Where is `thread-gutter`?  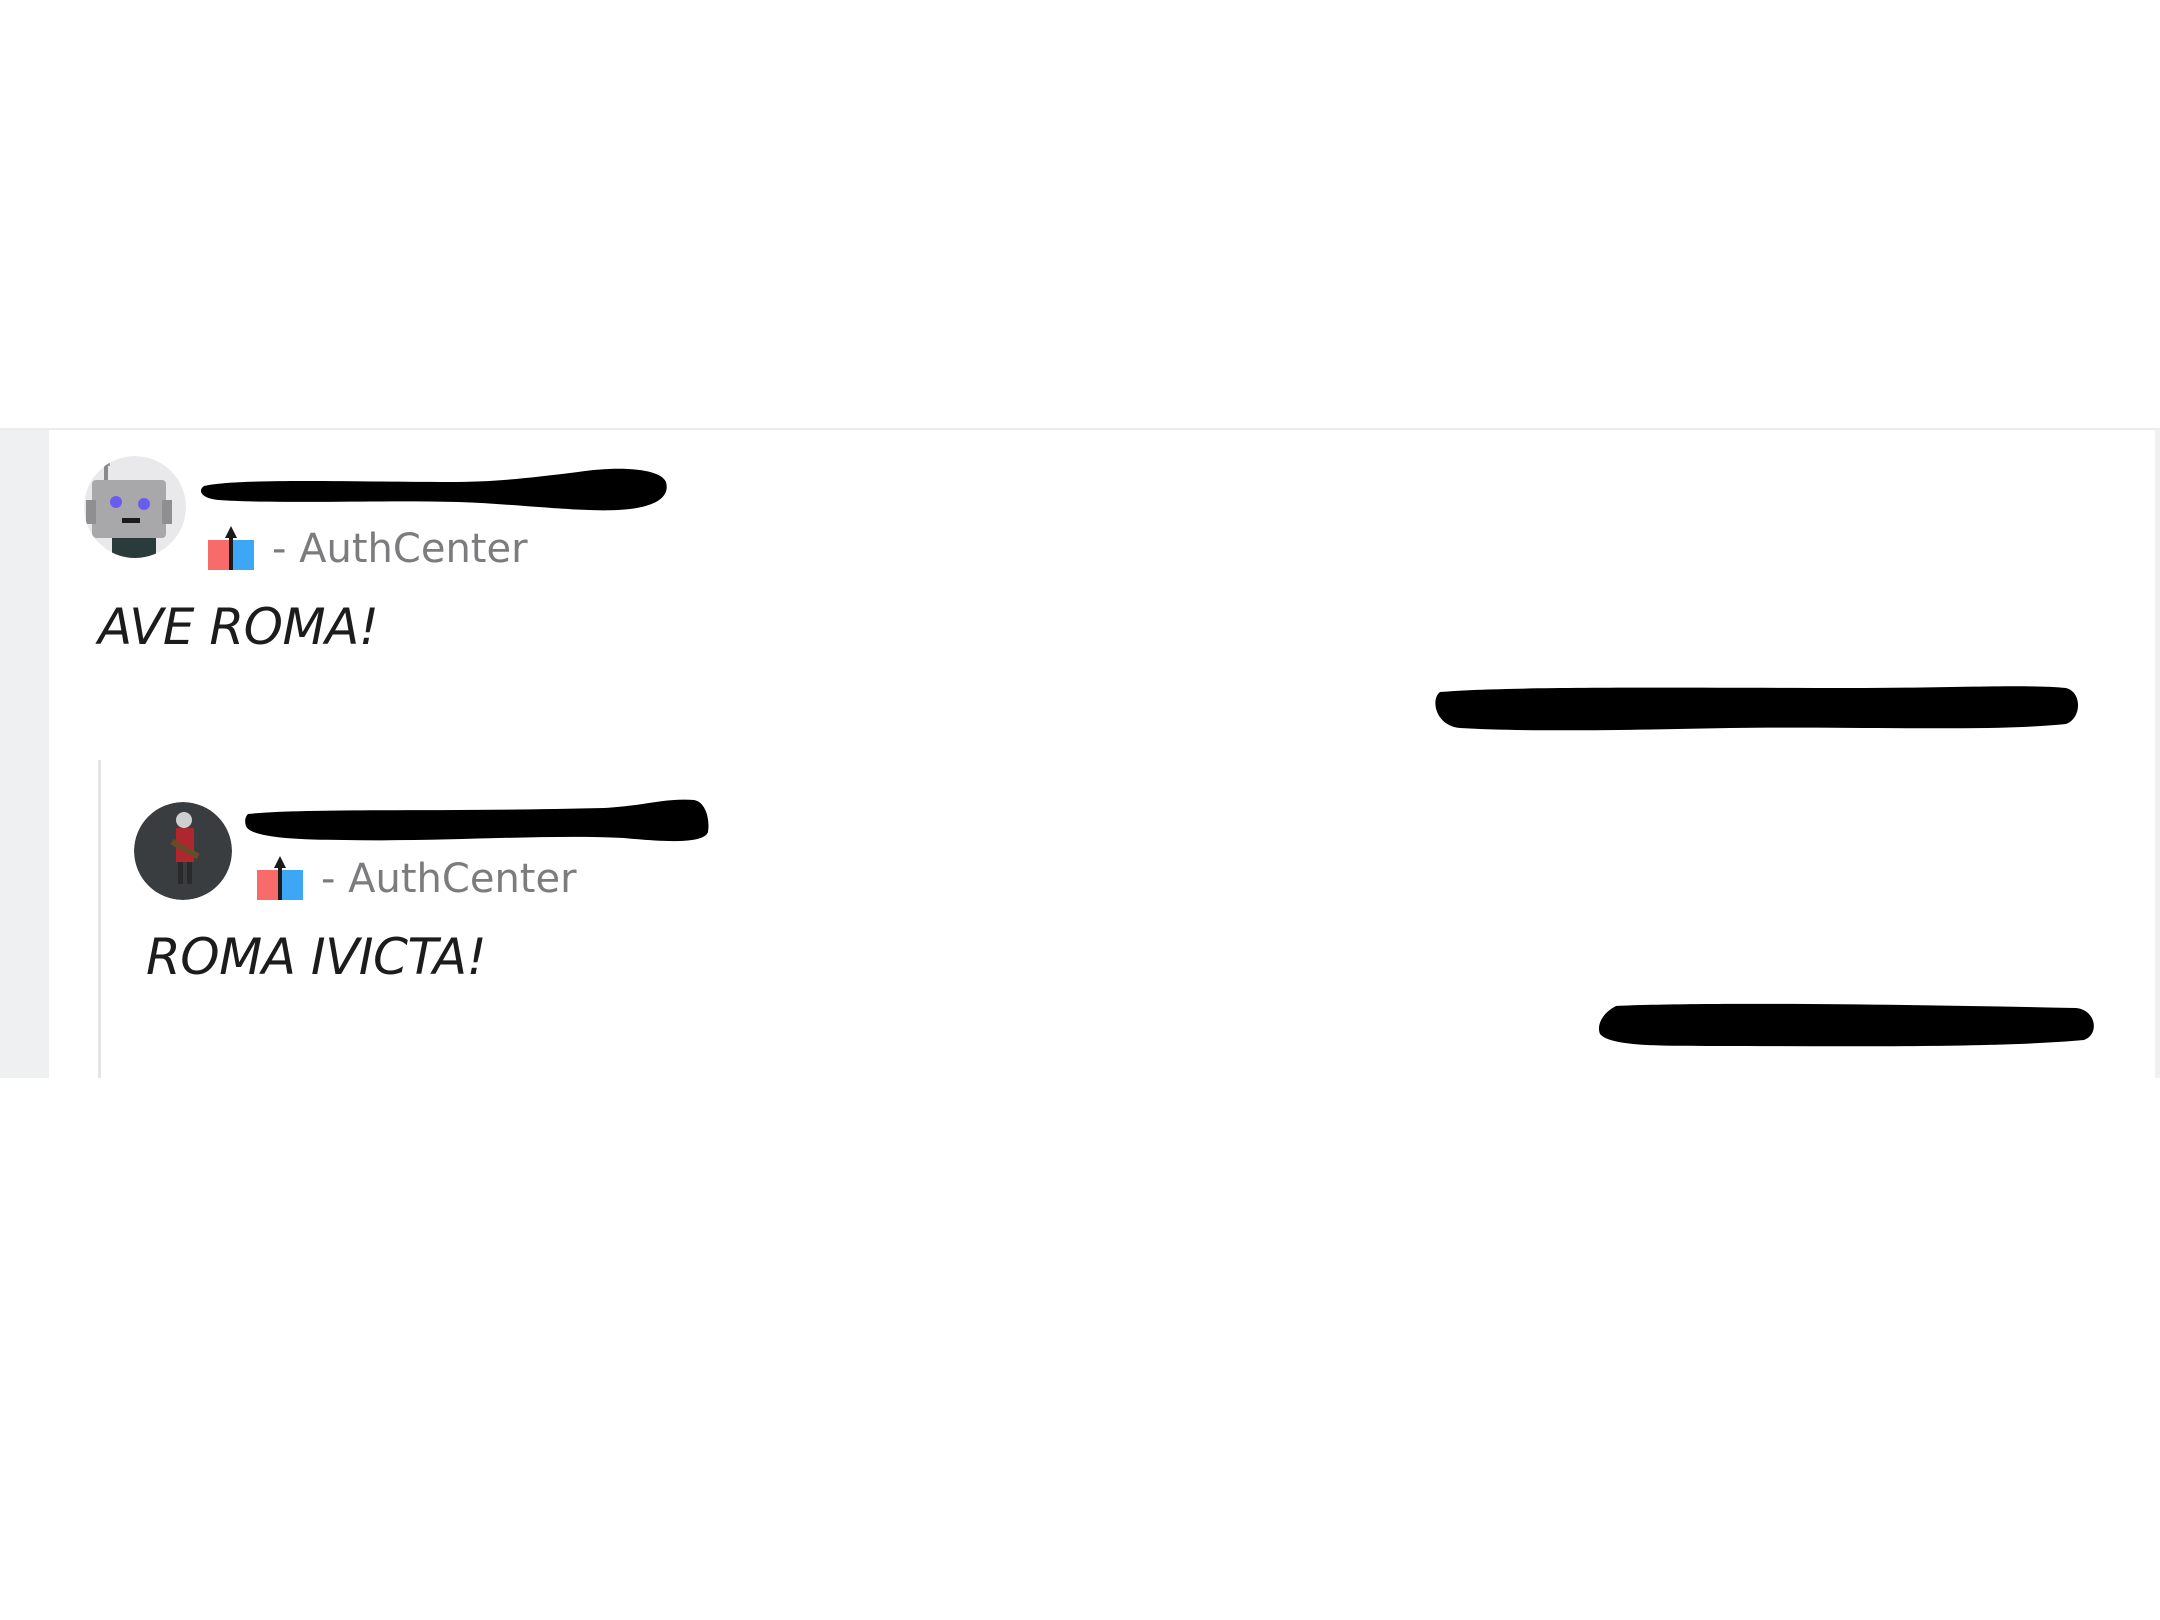 thread-gutter is located at coordinates (24, 754).